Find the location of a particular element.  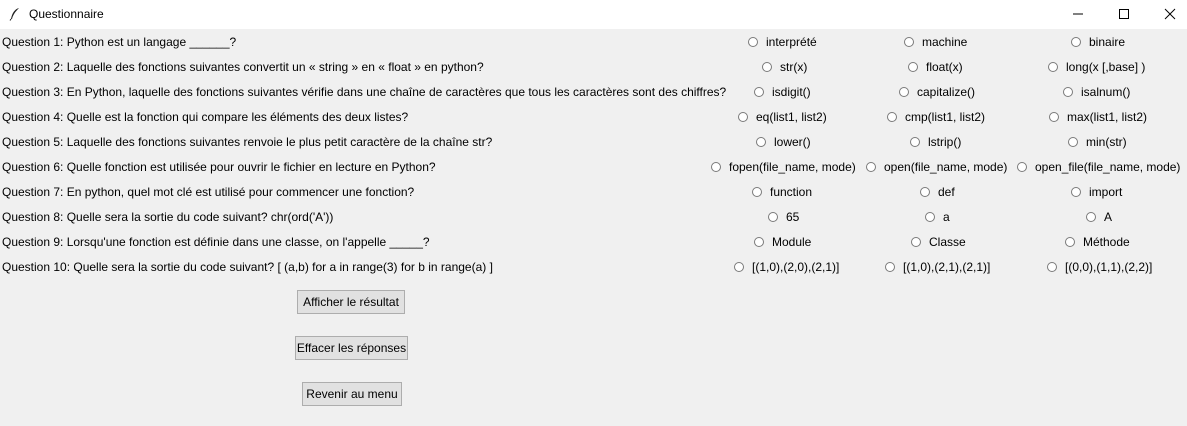

option-label: import is located at coordinates (1106, 192).